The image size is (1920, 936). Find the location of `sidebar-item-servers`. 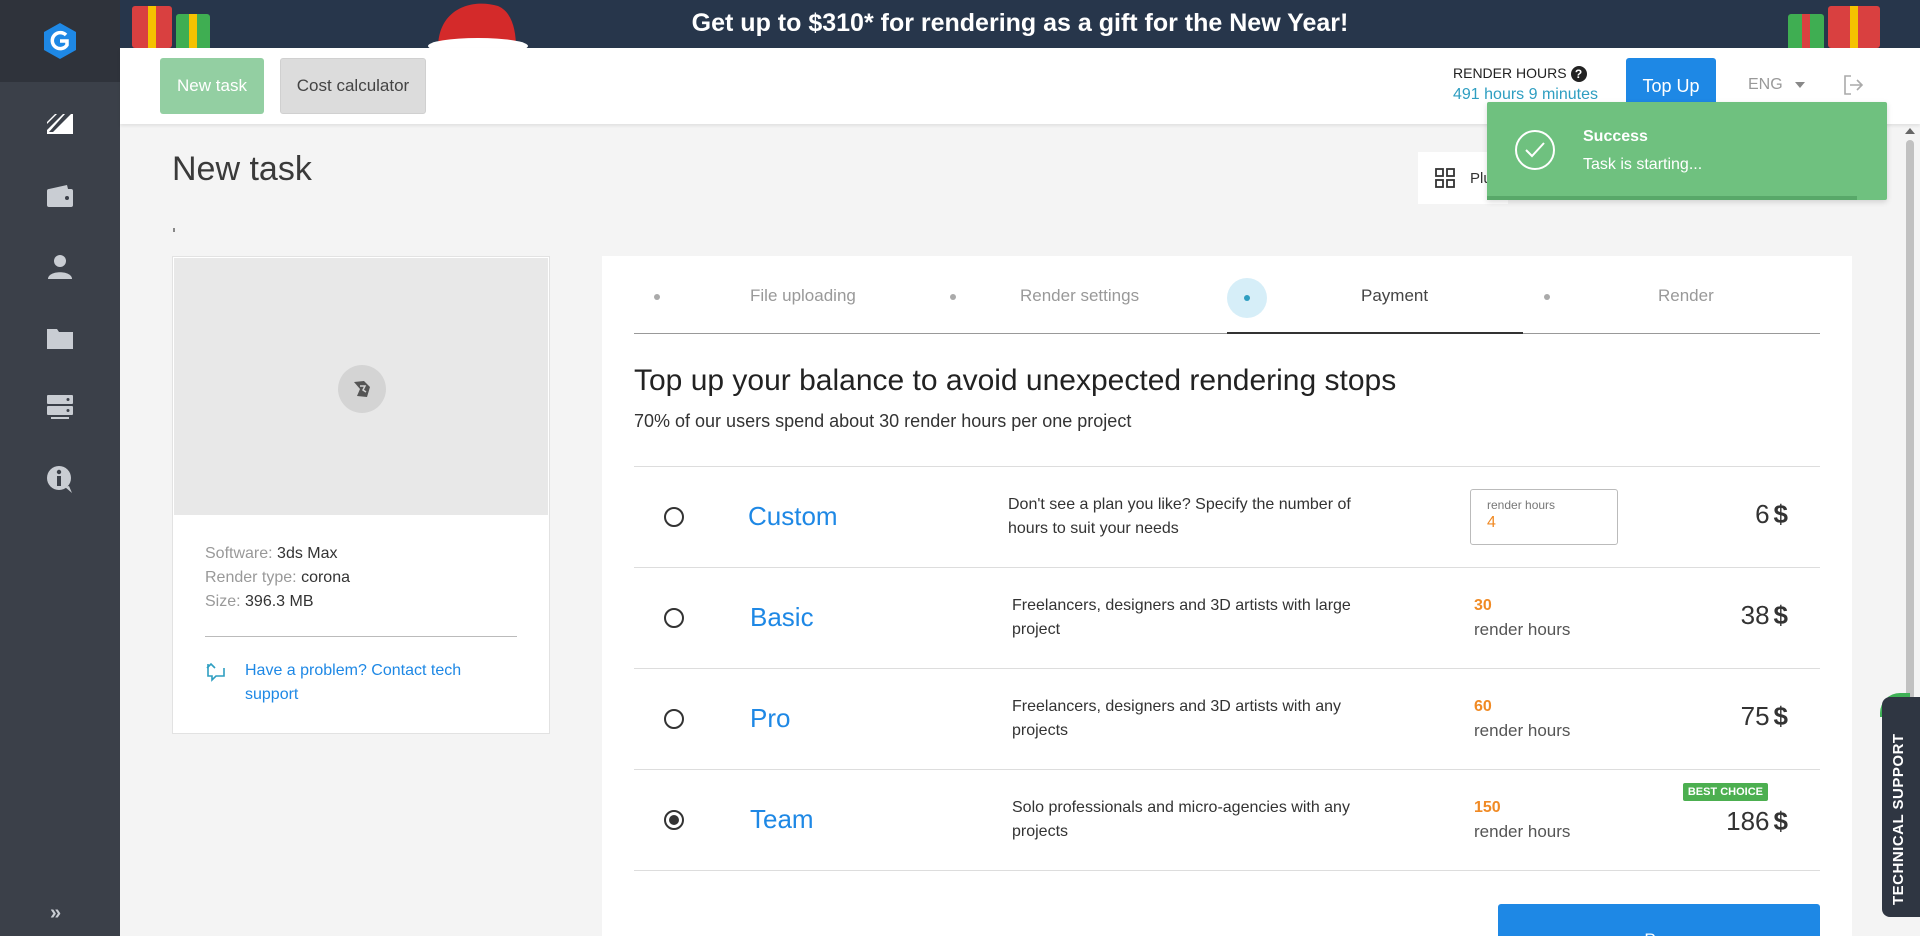

sidebar-item-servers is located at coordinates (60, 407).